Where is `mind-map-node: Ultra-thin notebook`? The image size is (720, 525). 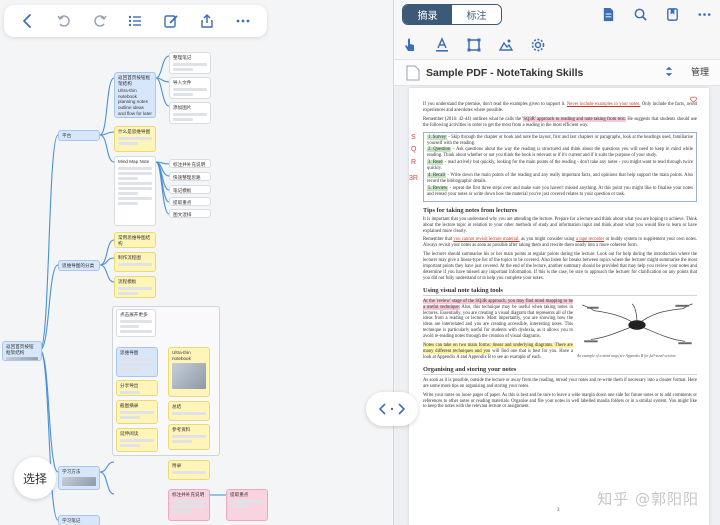
mind-map-node: Ultra-thin notebook is located at coordinates (189, 372).